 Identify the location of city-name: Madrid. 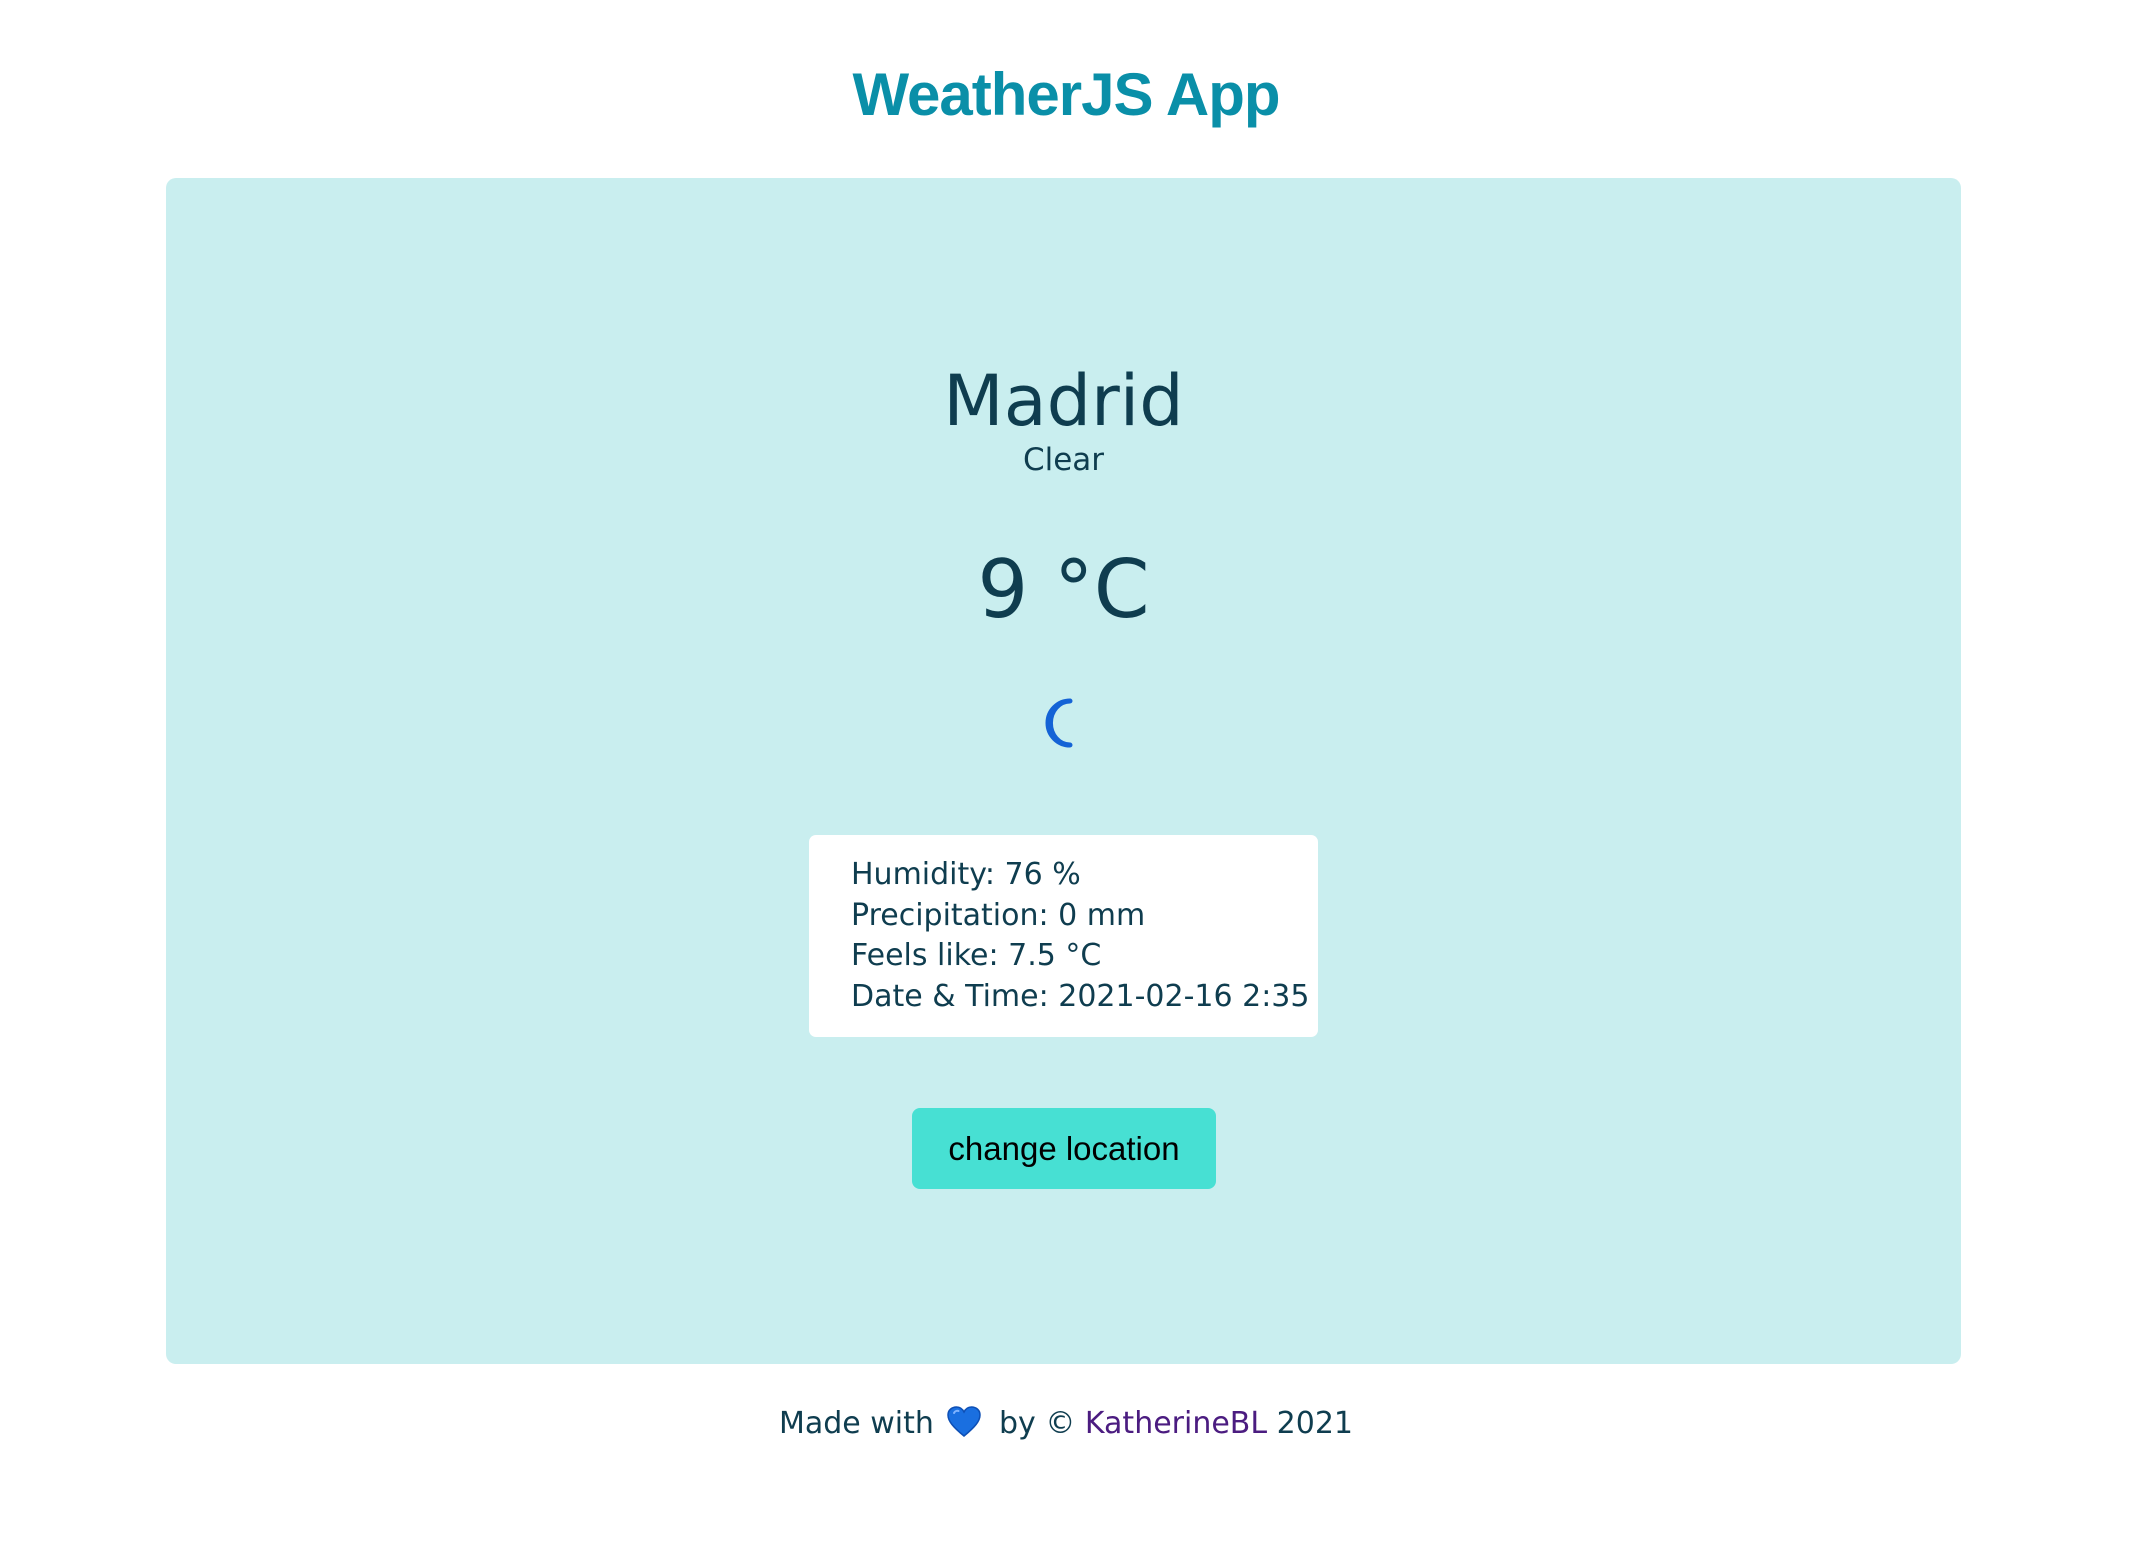
(1063, 401).